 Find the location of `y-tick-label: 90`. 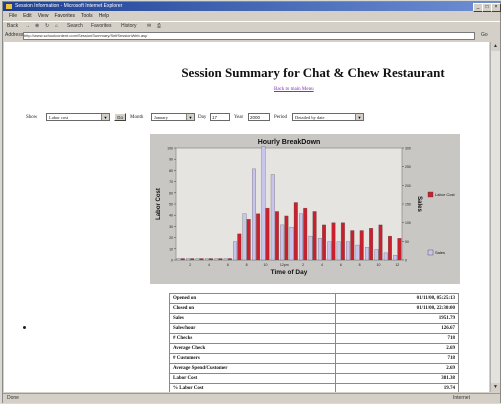

y-tick-label: 90 is located at coordinates (171, 160).